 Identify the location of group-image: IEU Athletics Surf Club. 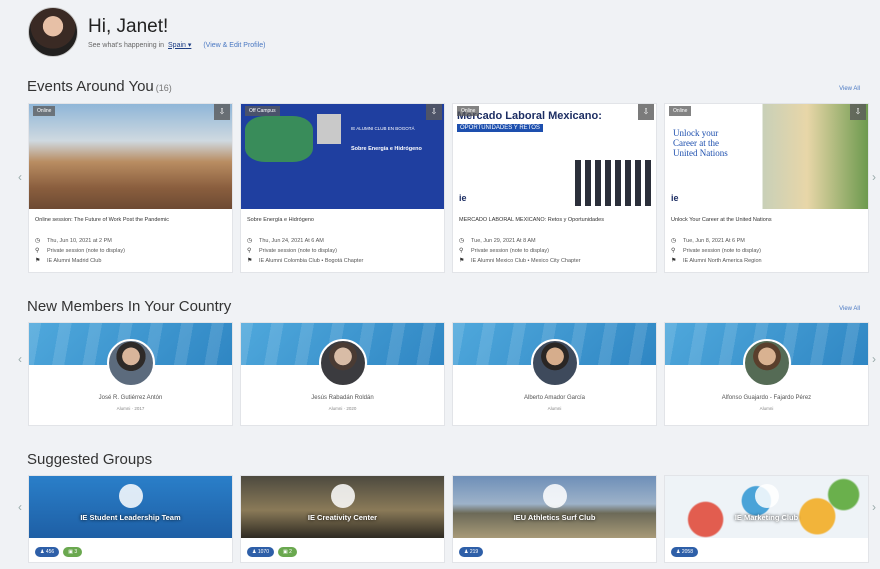
(554, 507).